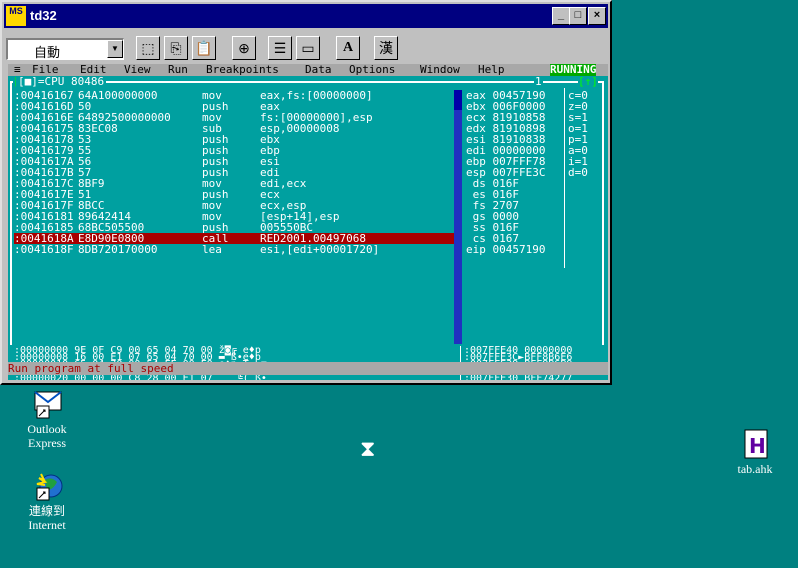 The height and width of the screenshot is (568, 798). I want to click on font-size-combo: 自動 ▼, so click(65, 49).